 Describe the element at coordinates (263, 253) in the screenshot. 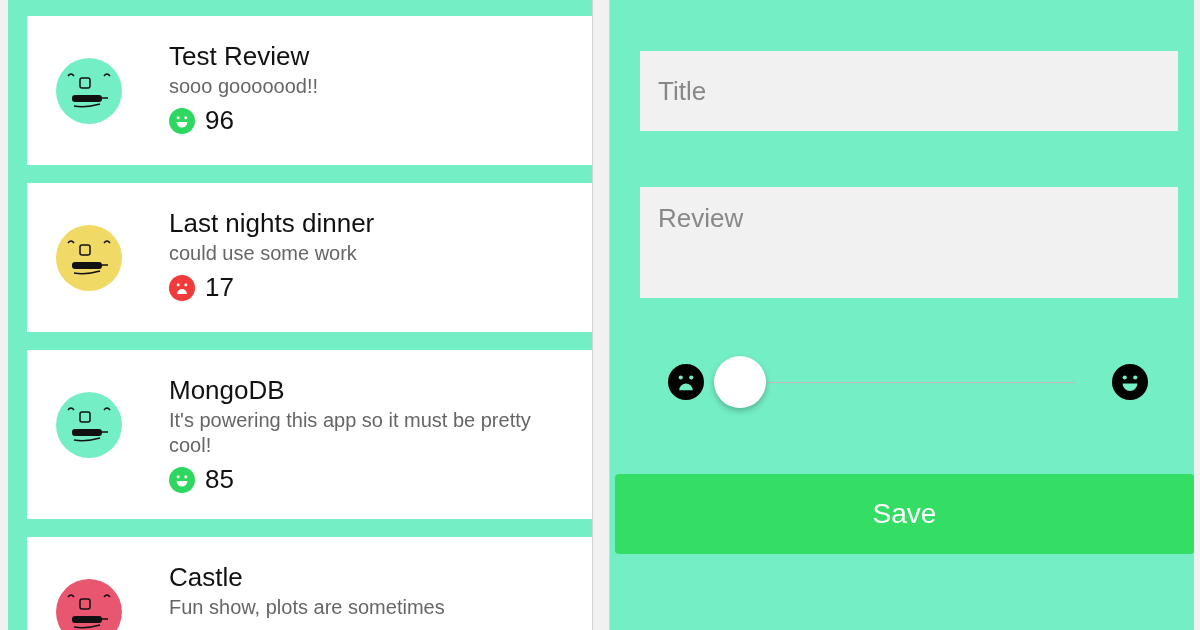

I see `review-text: could use some work` at that location.